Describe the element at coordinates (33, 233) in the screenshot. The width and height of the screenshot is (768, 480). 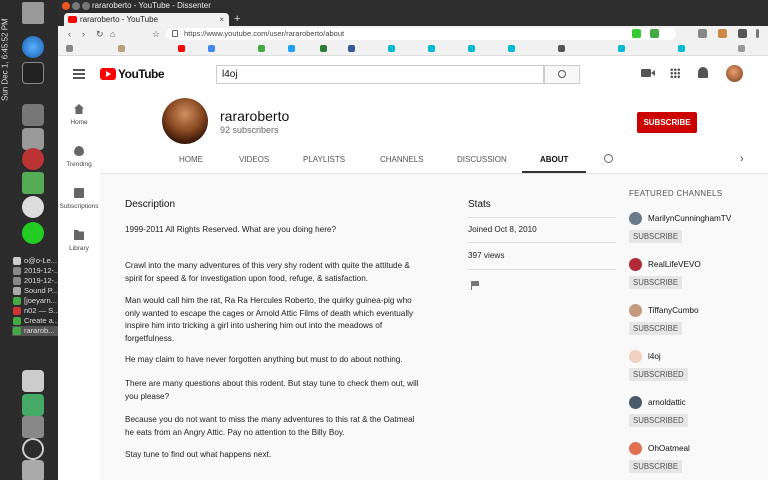
I see `spotify-icon` at that location.